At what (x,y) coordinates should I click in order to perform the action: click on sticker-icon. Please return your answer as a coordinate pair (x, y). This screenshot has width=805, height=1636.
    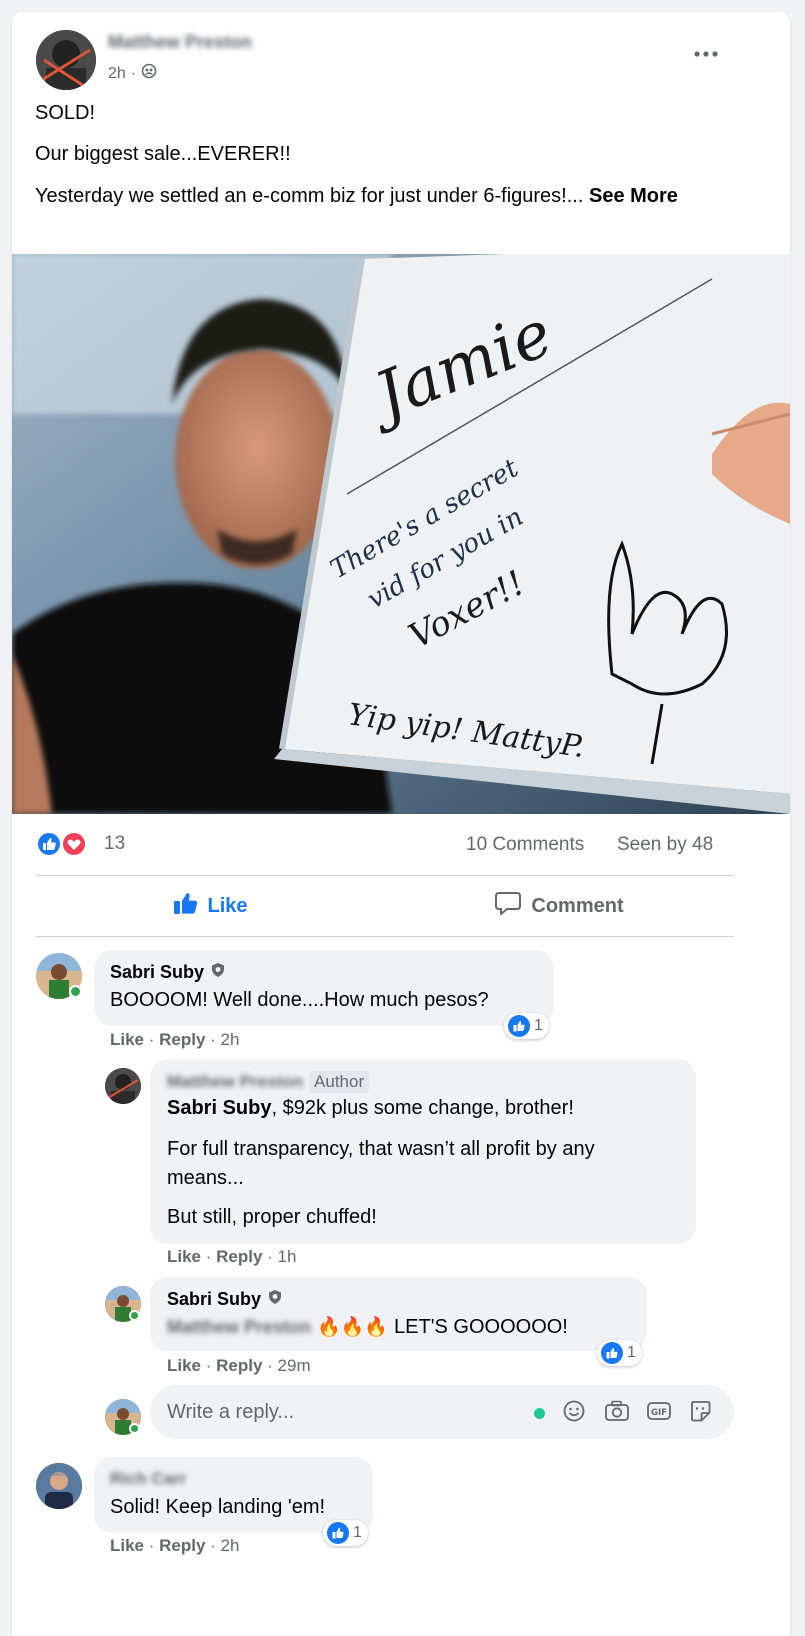
    Looking at the image, I should click on (700, 1413).